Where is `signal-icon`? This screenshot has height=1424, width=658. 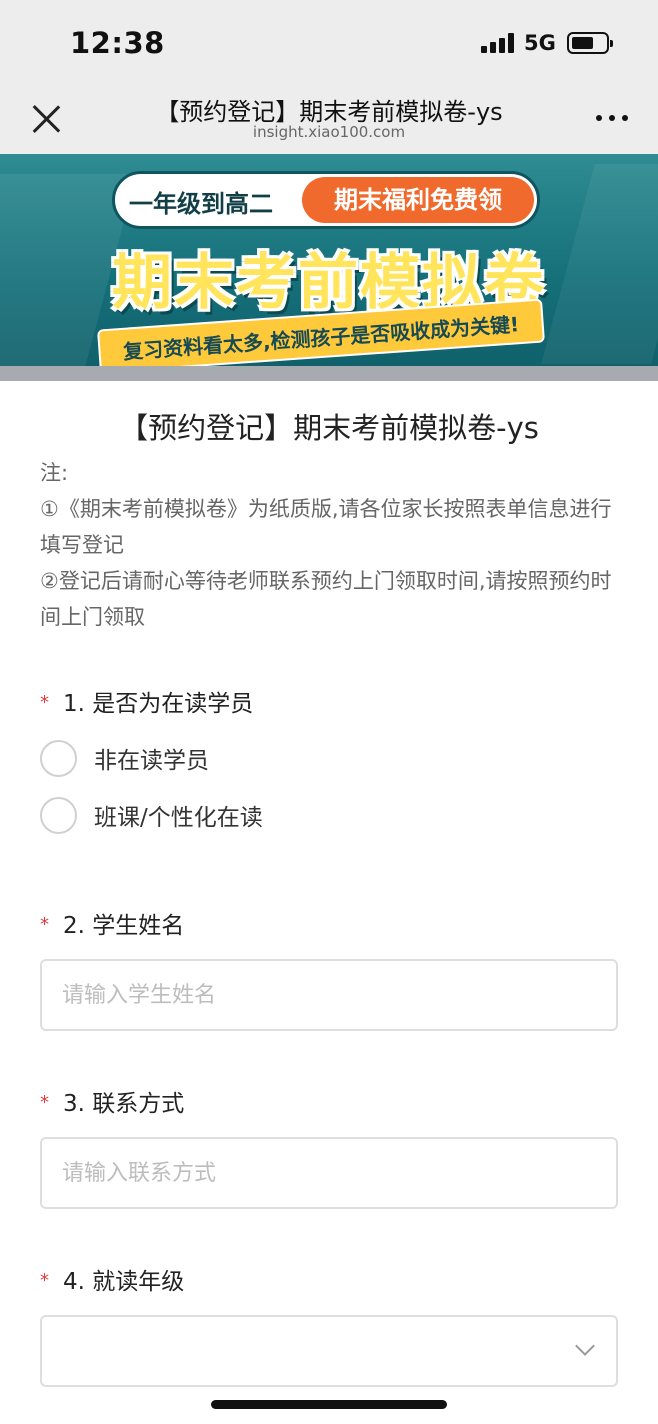 signal-icon is located at coordinates (498, 43).